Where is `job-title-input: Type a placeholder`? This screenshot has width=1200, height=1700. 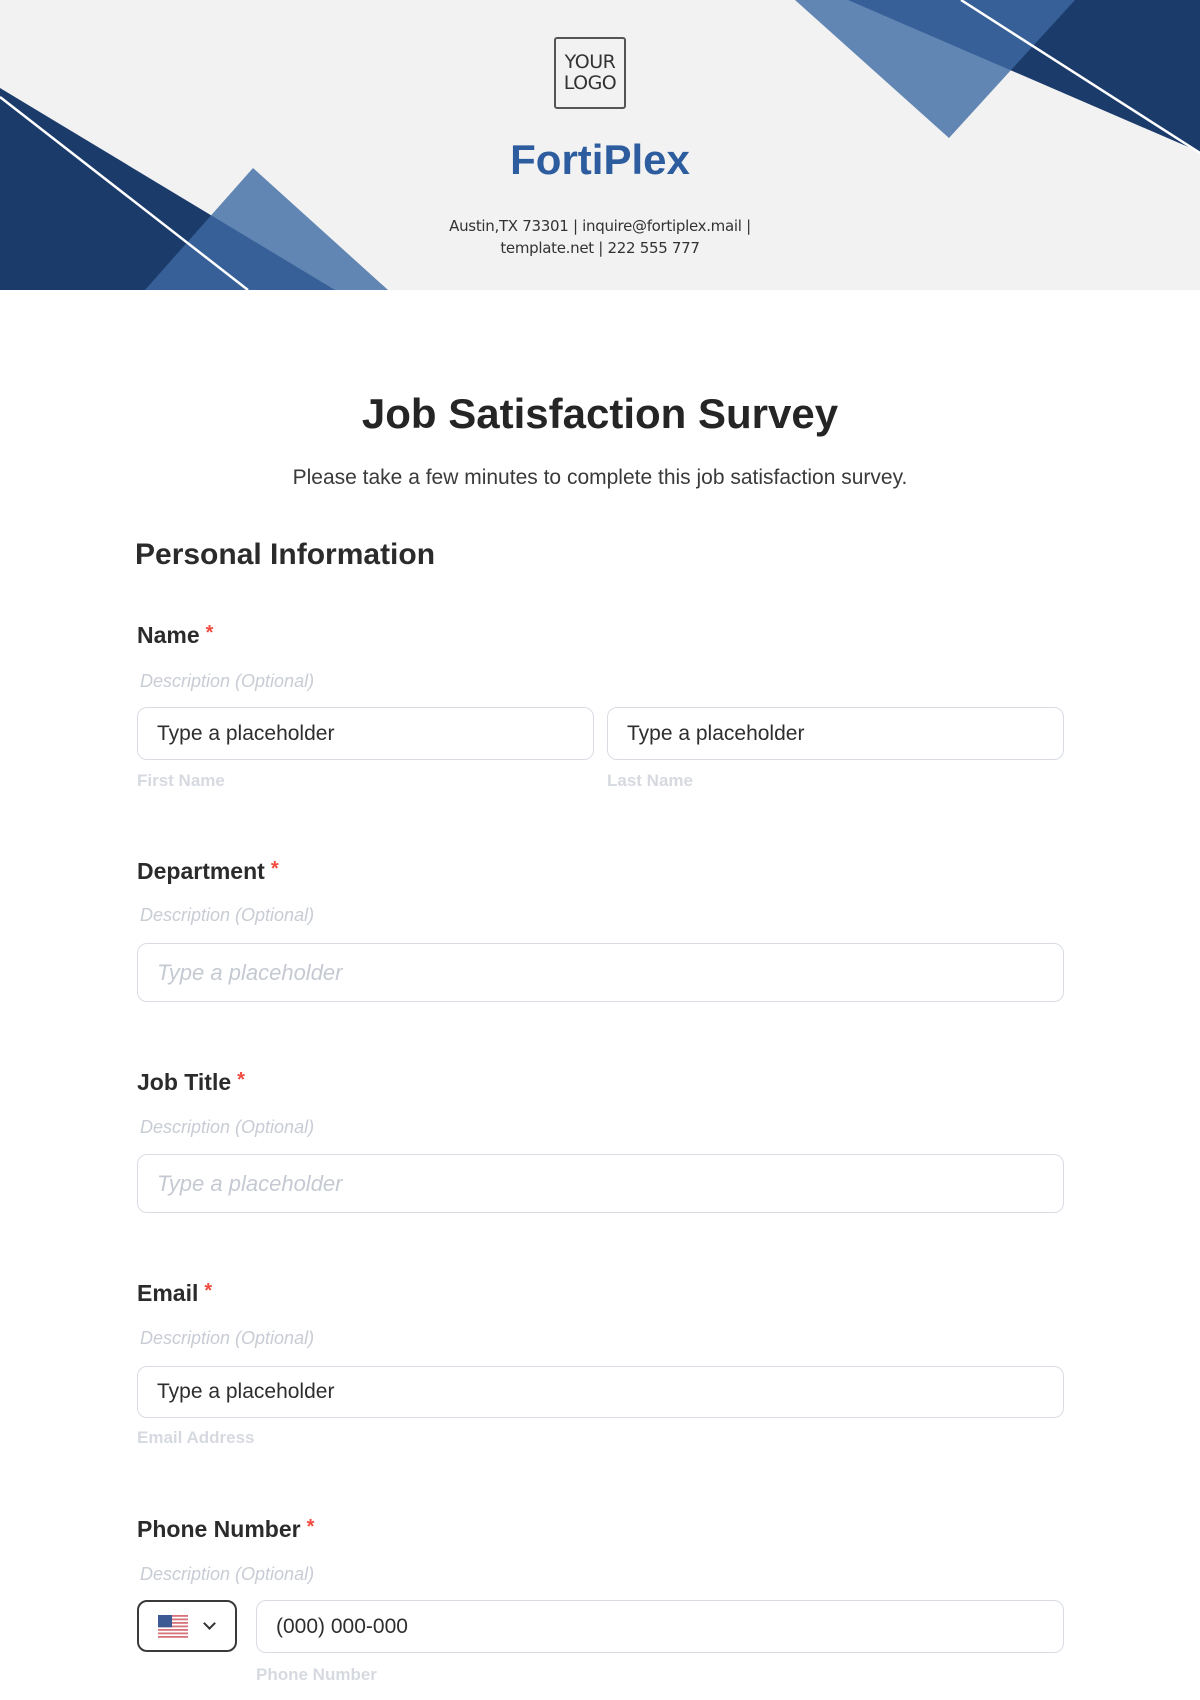
job-title-input: Type a placeholder is located at coordinates (600, 1183).